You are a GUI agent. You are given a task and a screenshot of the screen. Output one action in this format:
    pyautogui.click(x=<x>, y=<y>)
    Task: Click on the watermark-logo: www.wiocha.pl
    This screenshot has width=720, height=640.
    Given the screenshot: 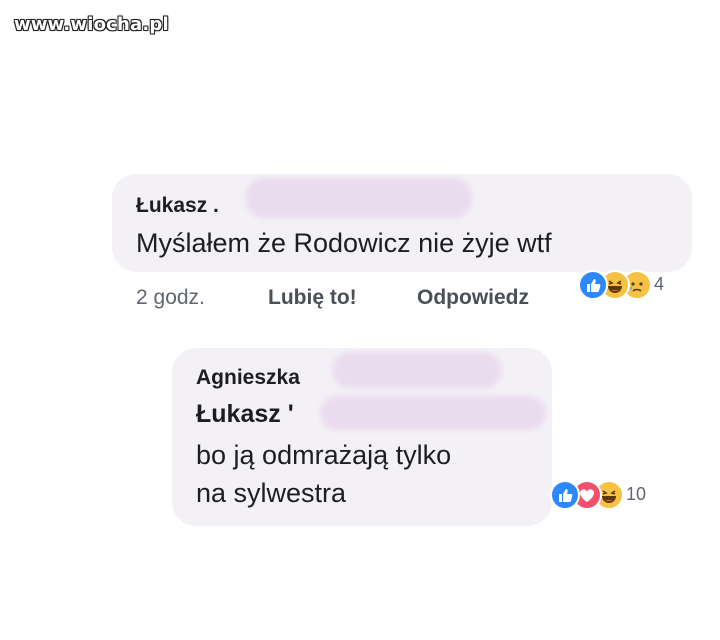 What is the action you would take?
    pyautogui.click(x=91, y=24)
    